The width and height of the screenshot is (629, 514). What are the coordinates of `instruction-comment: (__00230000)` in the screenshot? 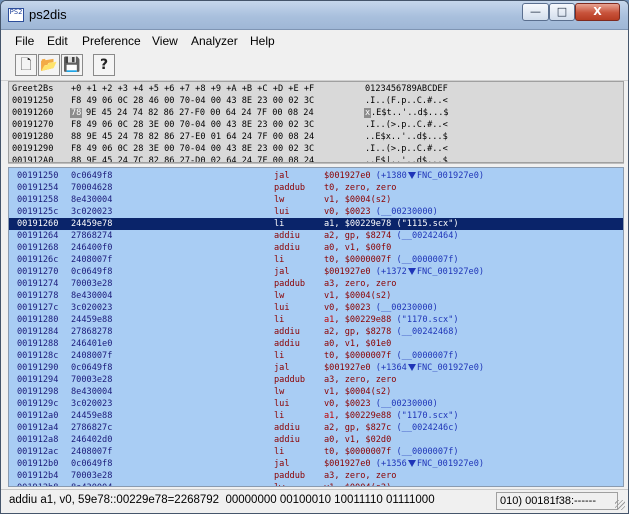 It's located at (406, 404).